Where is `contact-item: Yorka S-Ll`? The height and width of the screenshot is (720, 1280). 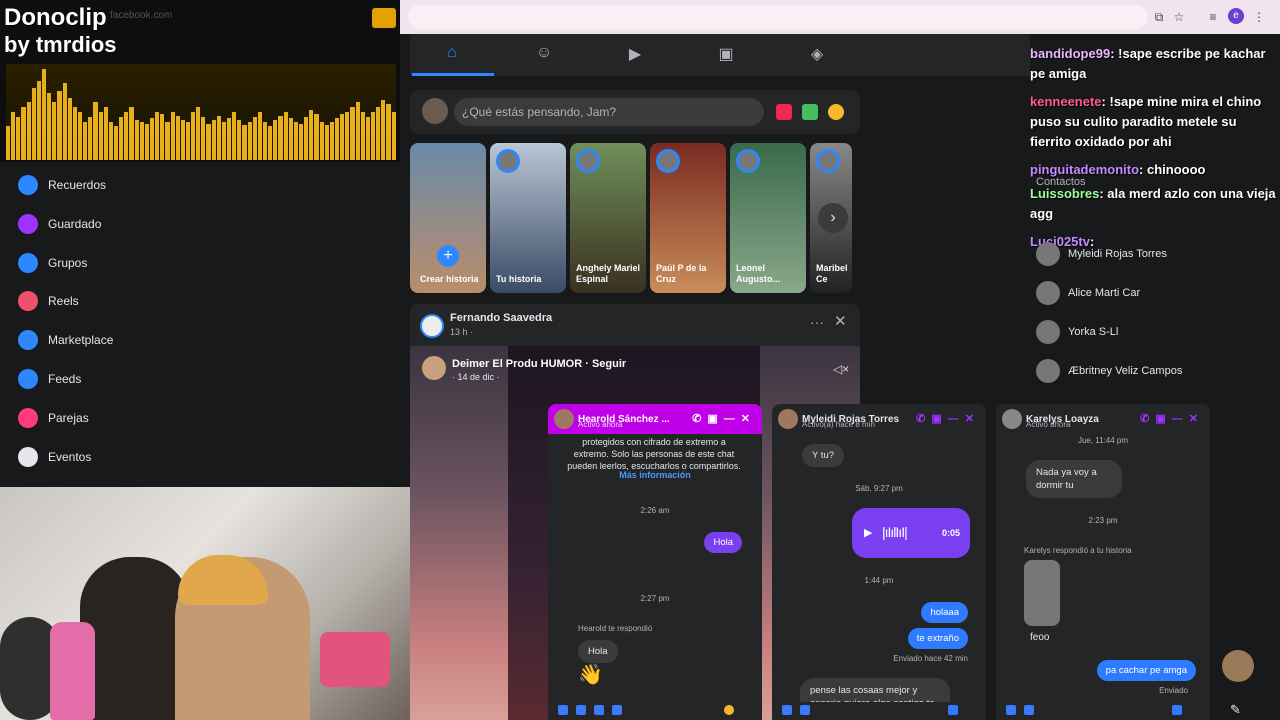
contact-item: Yorka S-Ll is located at coordinates (1077, 332).